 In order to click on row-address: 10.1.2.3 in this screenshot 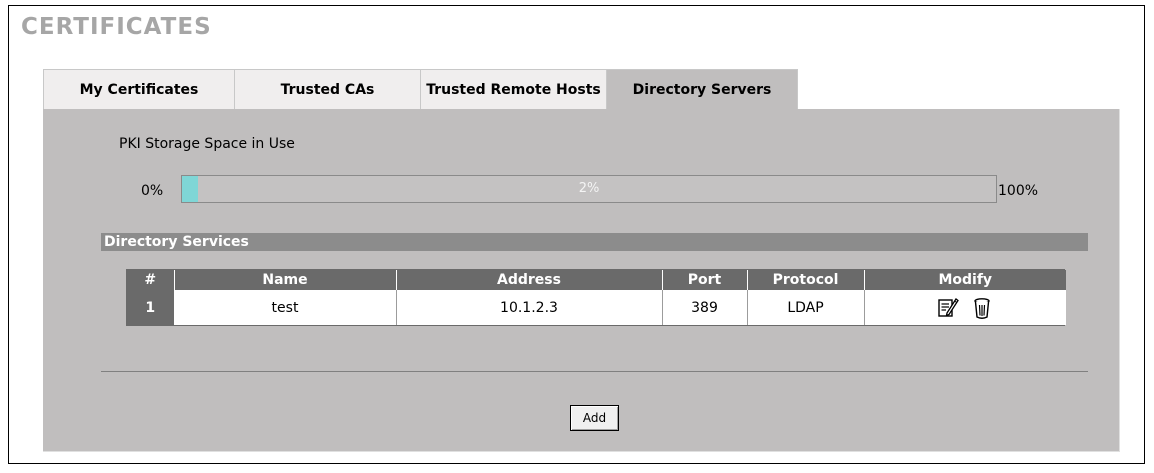, I will do `click(529, 307)`.